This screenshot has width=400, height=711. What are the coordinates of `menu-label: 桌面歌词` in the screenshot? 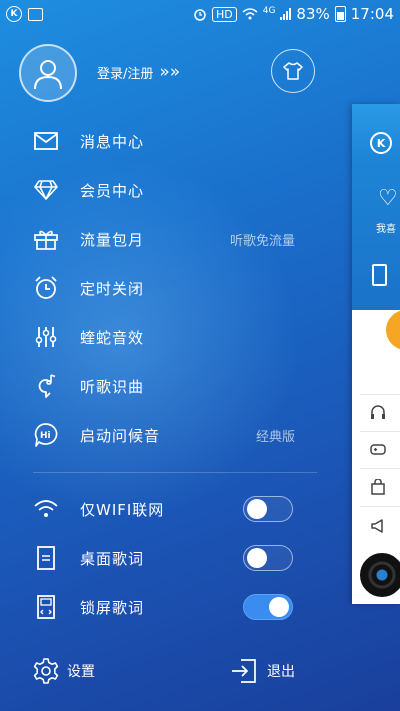 It's located at (112, 558).